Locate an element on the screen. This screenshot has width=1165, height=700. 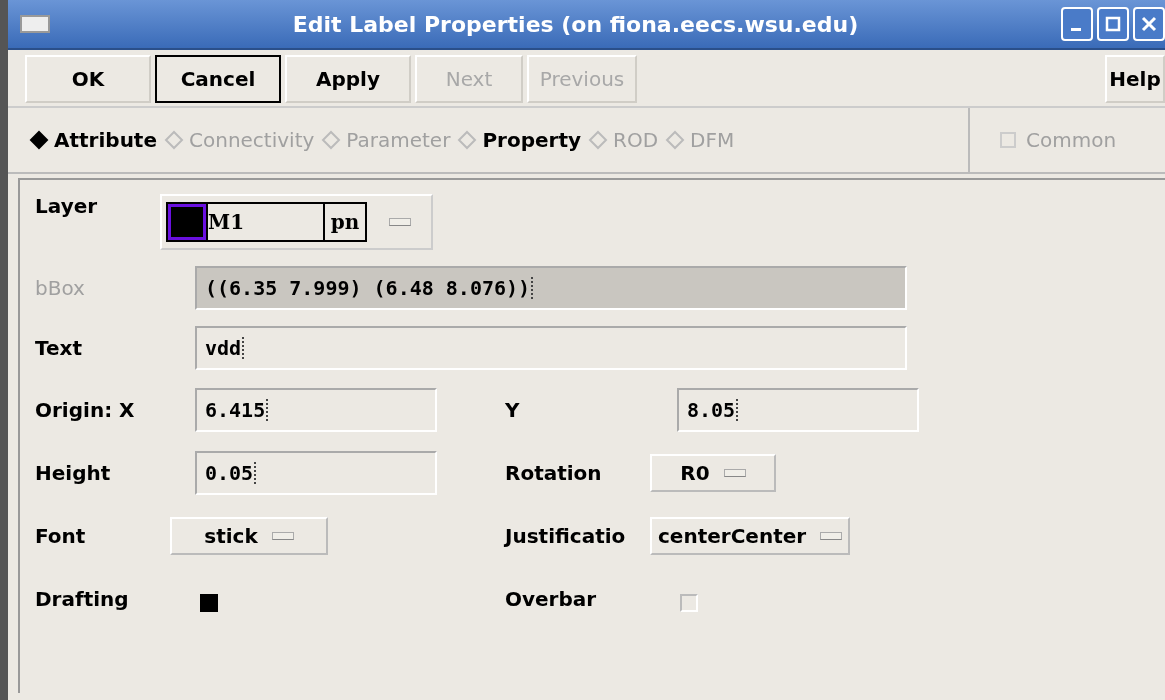
dropdown-icon is located at coordinates (400, 222).